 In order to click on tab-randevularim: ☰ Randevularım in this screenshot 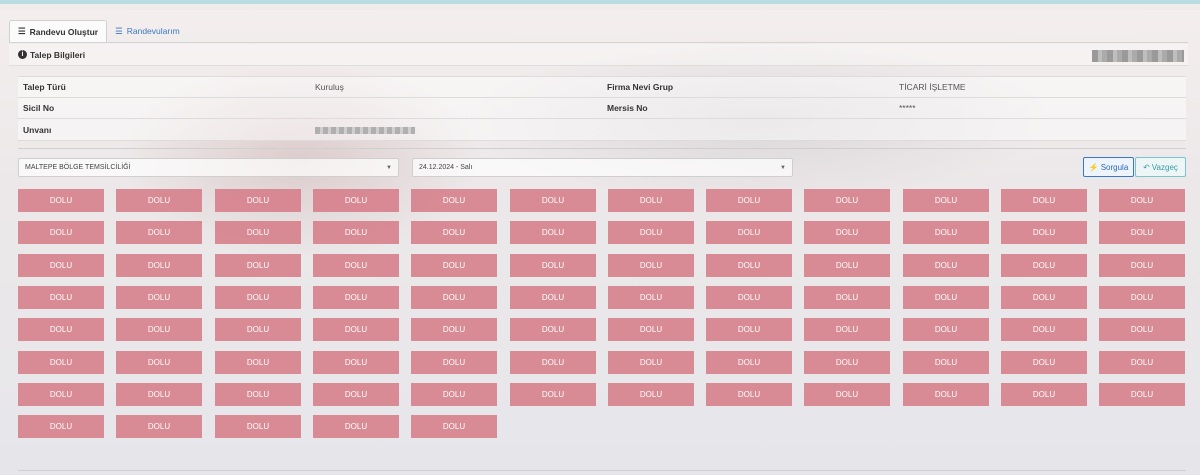, I will do `click(147, 31)`.